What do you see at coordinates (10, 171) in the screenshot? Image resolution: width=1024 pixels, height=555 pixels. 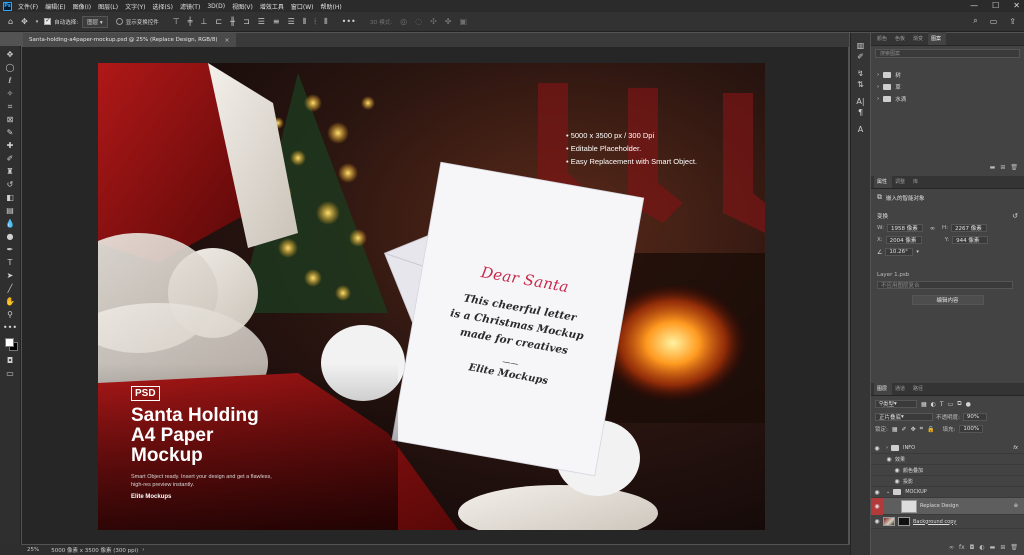 I see `clone-stamp-tool-icon: ♜` at bounding box center [10, 171].